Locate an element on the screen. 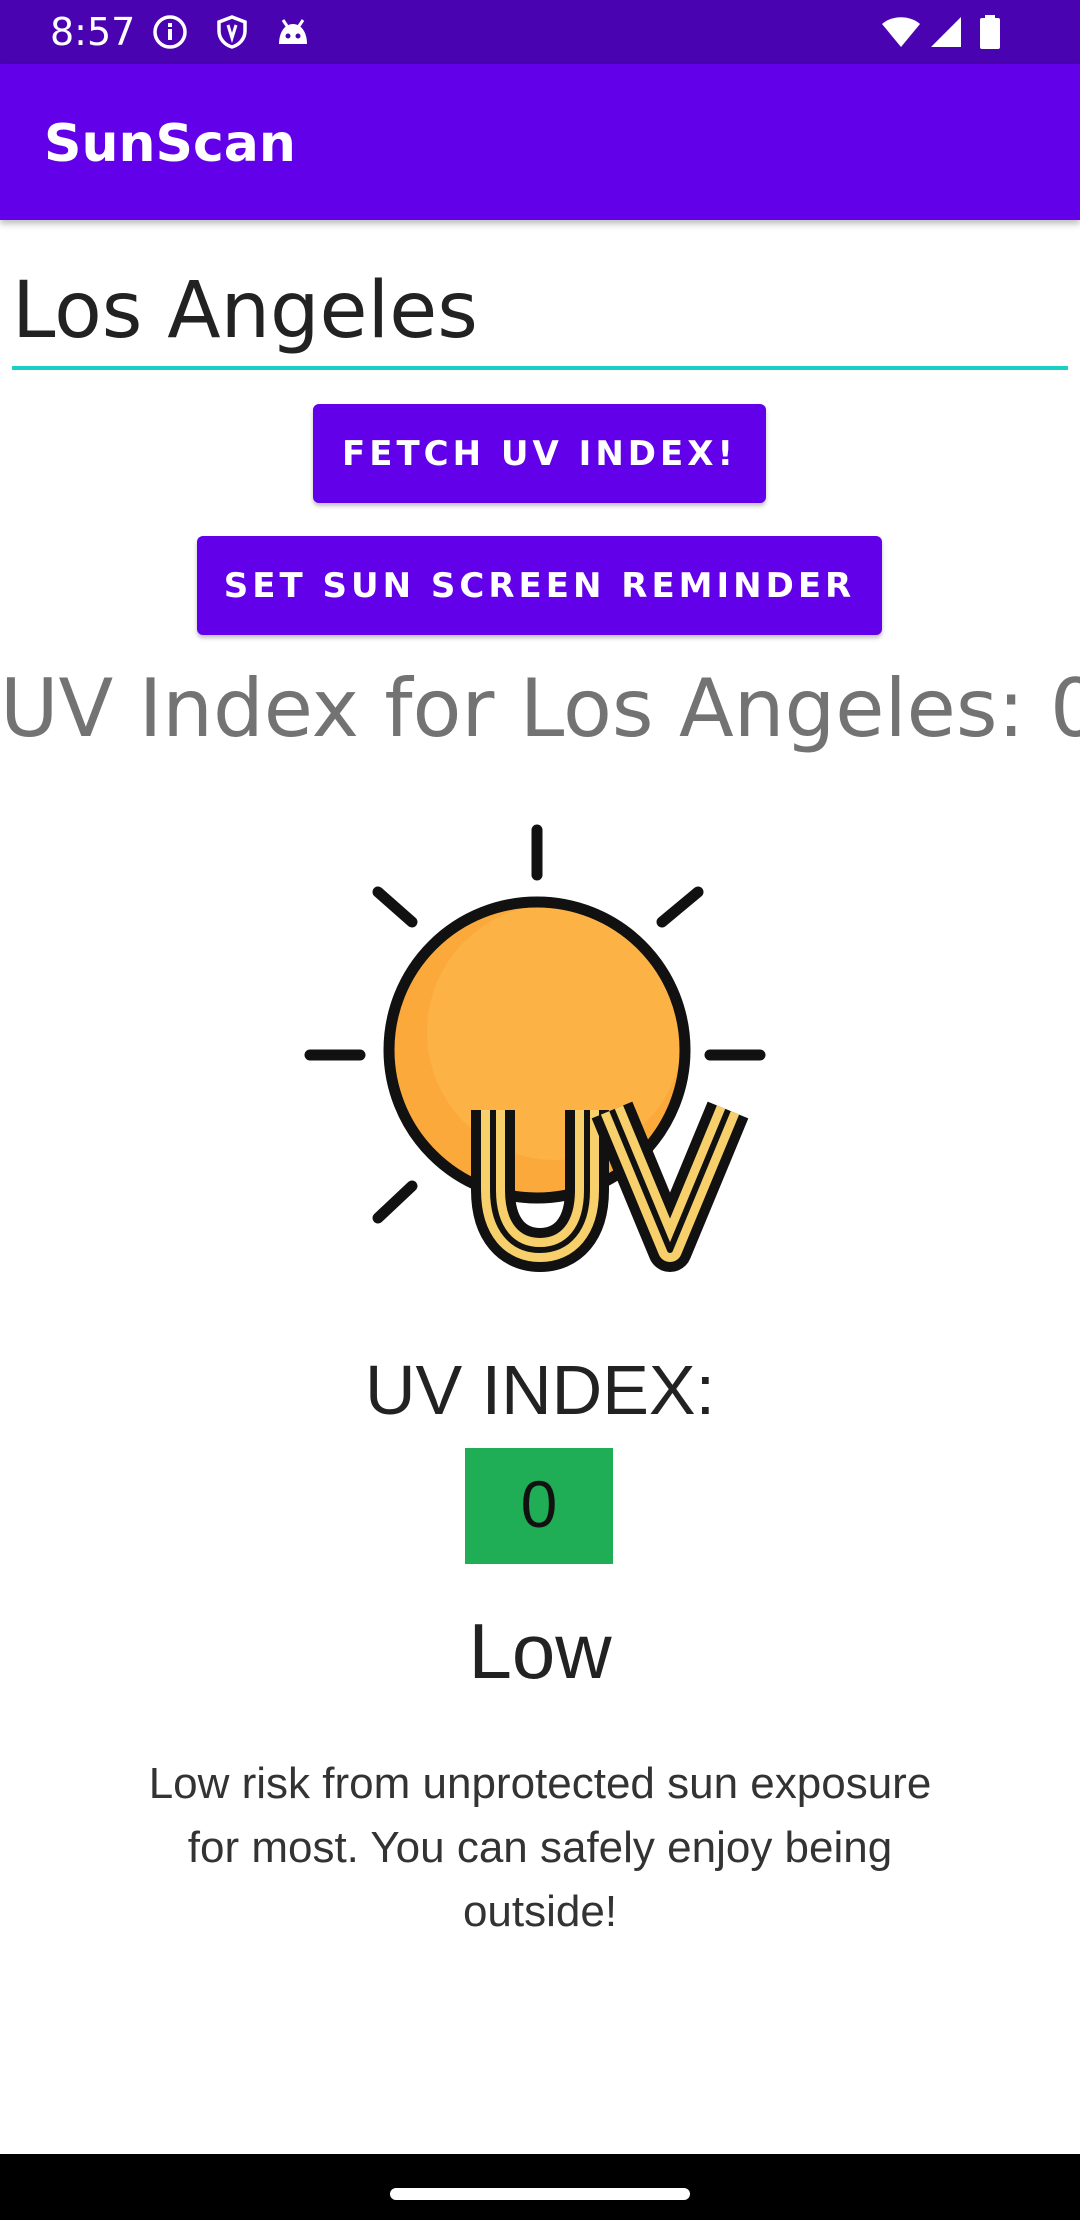  app-bar: SunScan is located at coordinates (540, 142).